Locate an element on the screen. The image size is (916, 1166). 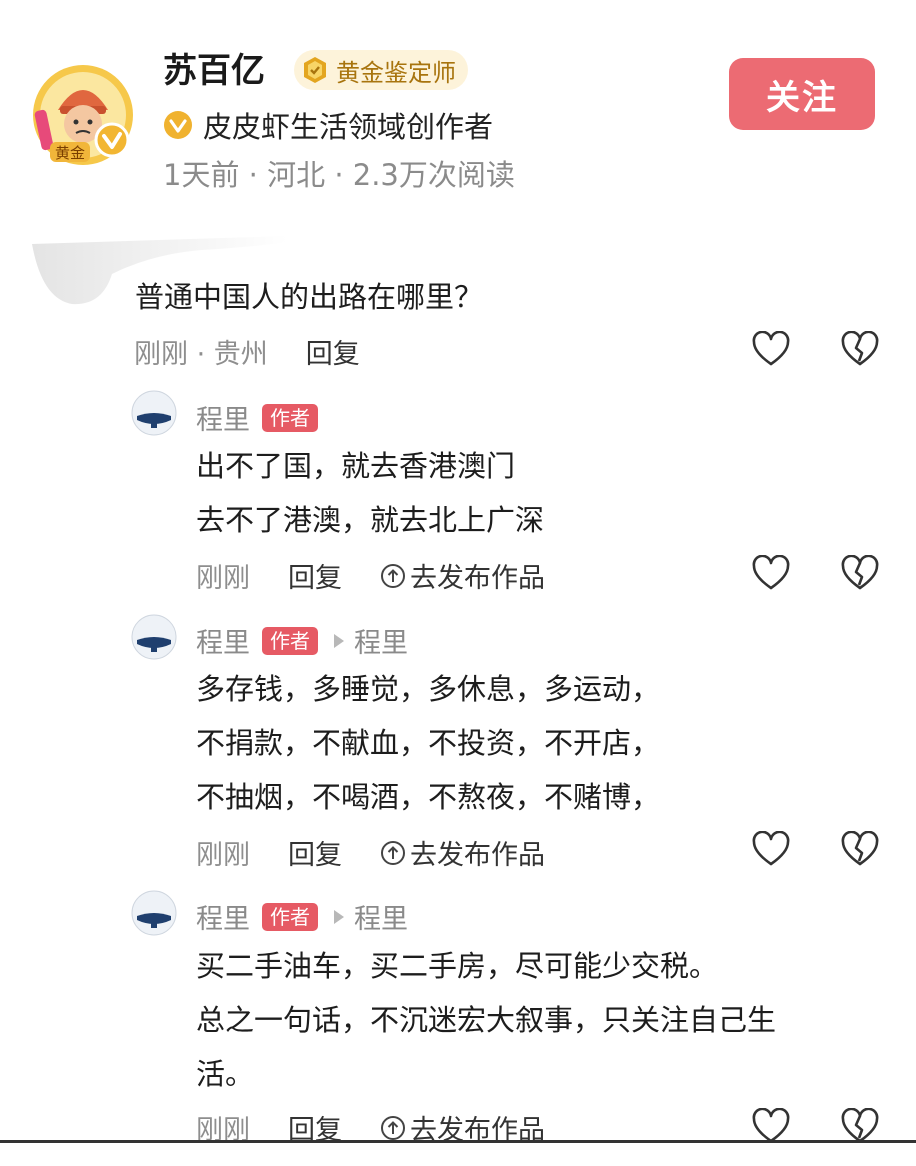
reply-text-line: 出不了国，就去香港澳门 is located at coordinates (356, 466).